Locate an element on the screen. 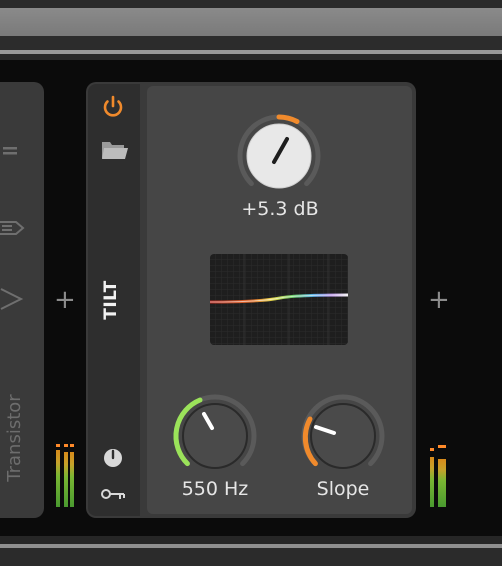  modulator-icon is located at coordinates (113, 458).